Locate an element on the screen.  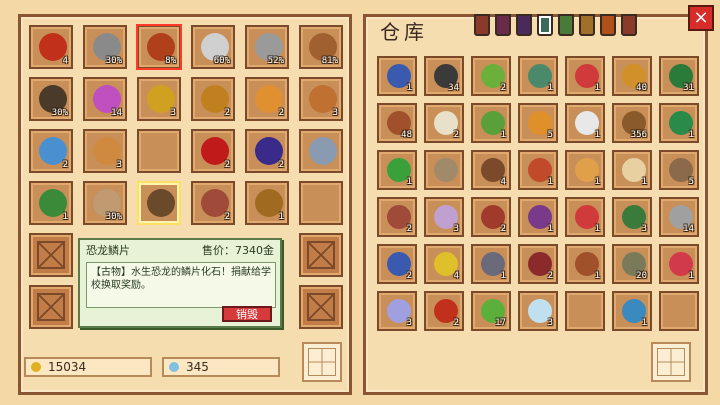
item-quantity: 30% is located at coordinates (59, 113).